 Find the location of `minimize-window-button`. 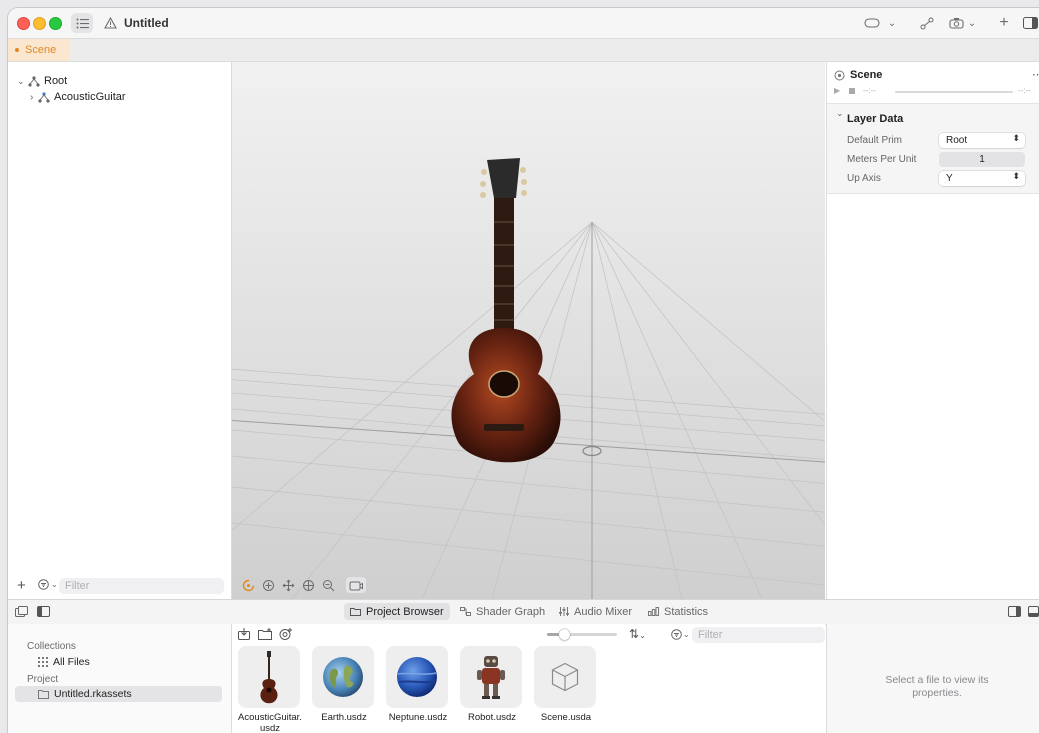

minimize-window-button is located at coordinates (39, 23).